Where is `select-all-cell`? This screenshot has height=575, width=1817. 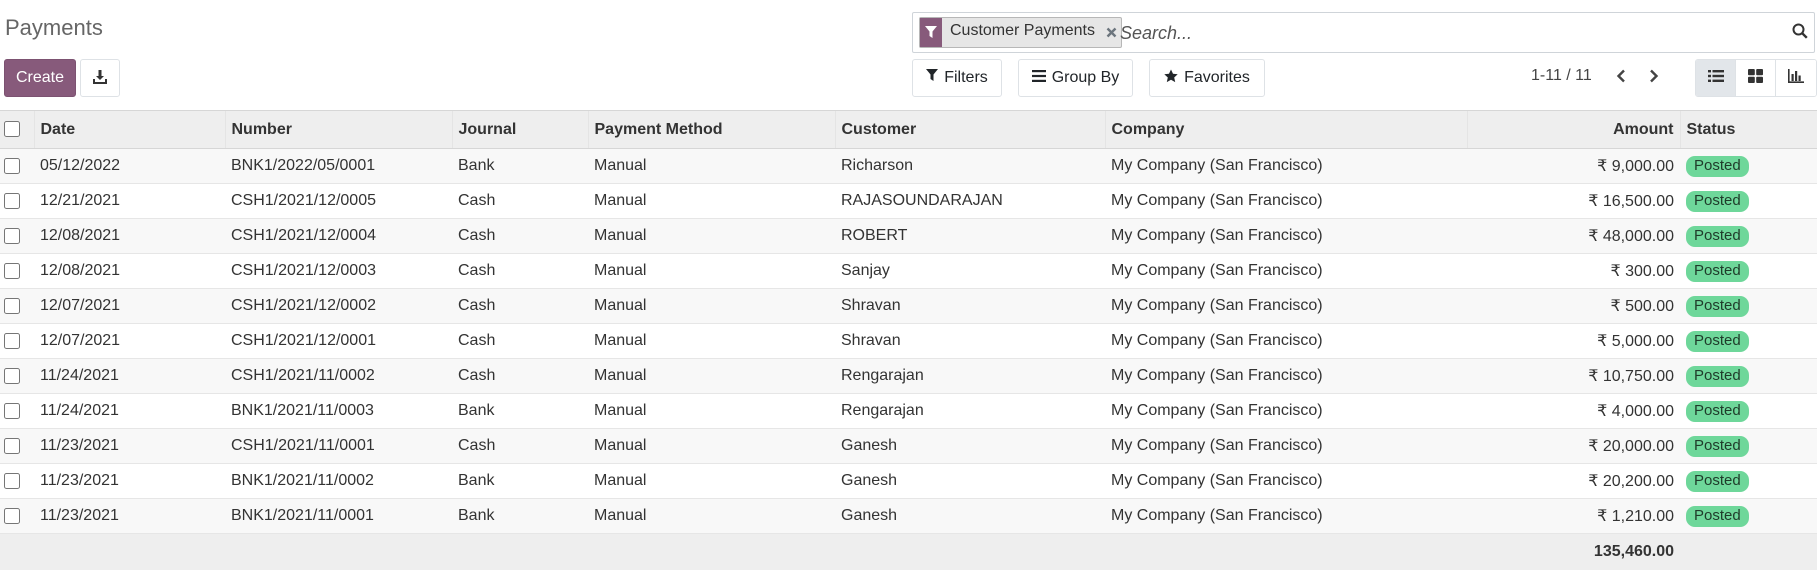
select-all-cell is located at coordinates (17, 129).